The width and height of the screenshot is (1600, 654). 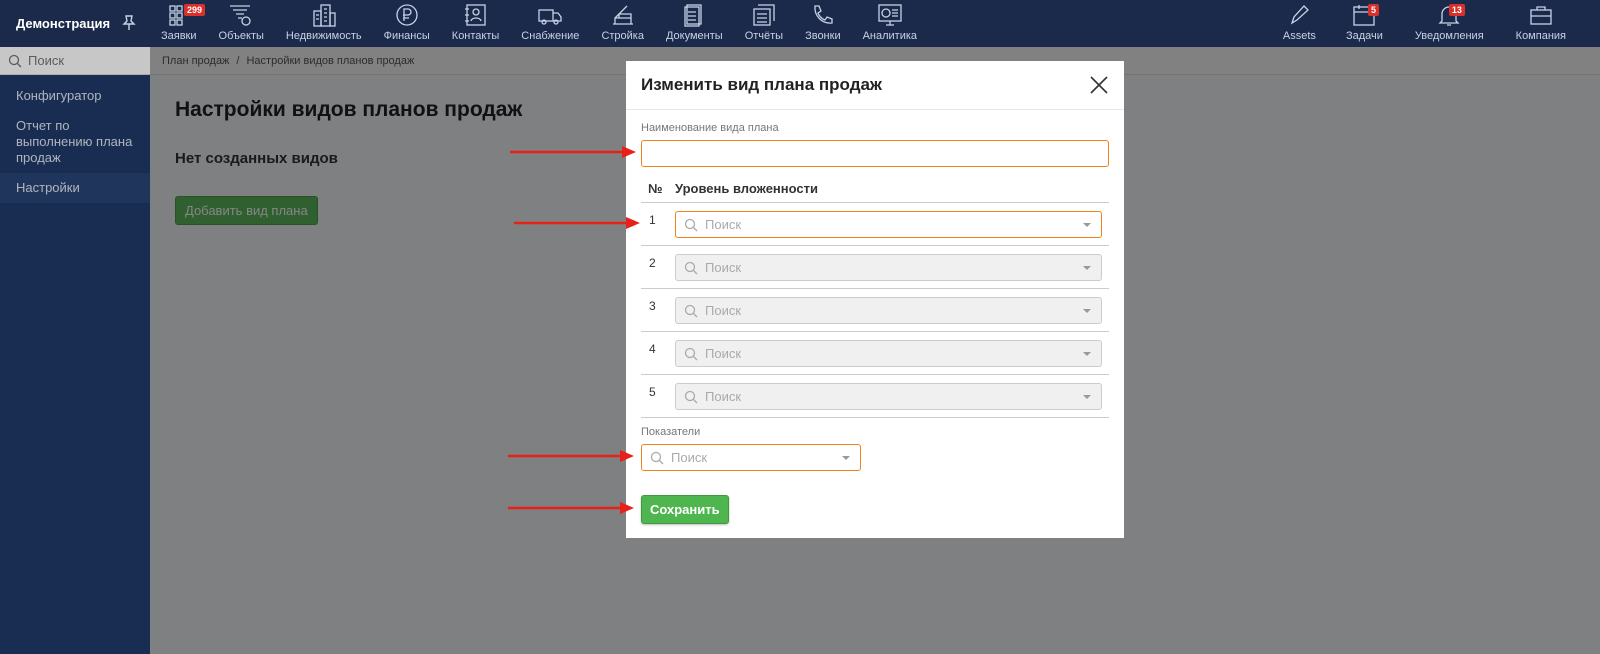 What do you see at coordinates (685, 509) in the screenshot?
I see `save-button: Сохранить` at bounding box center [685, 509].